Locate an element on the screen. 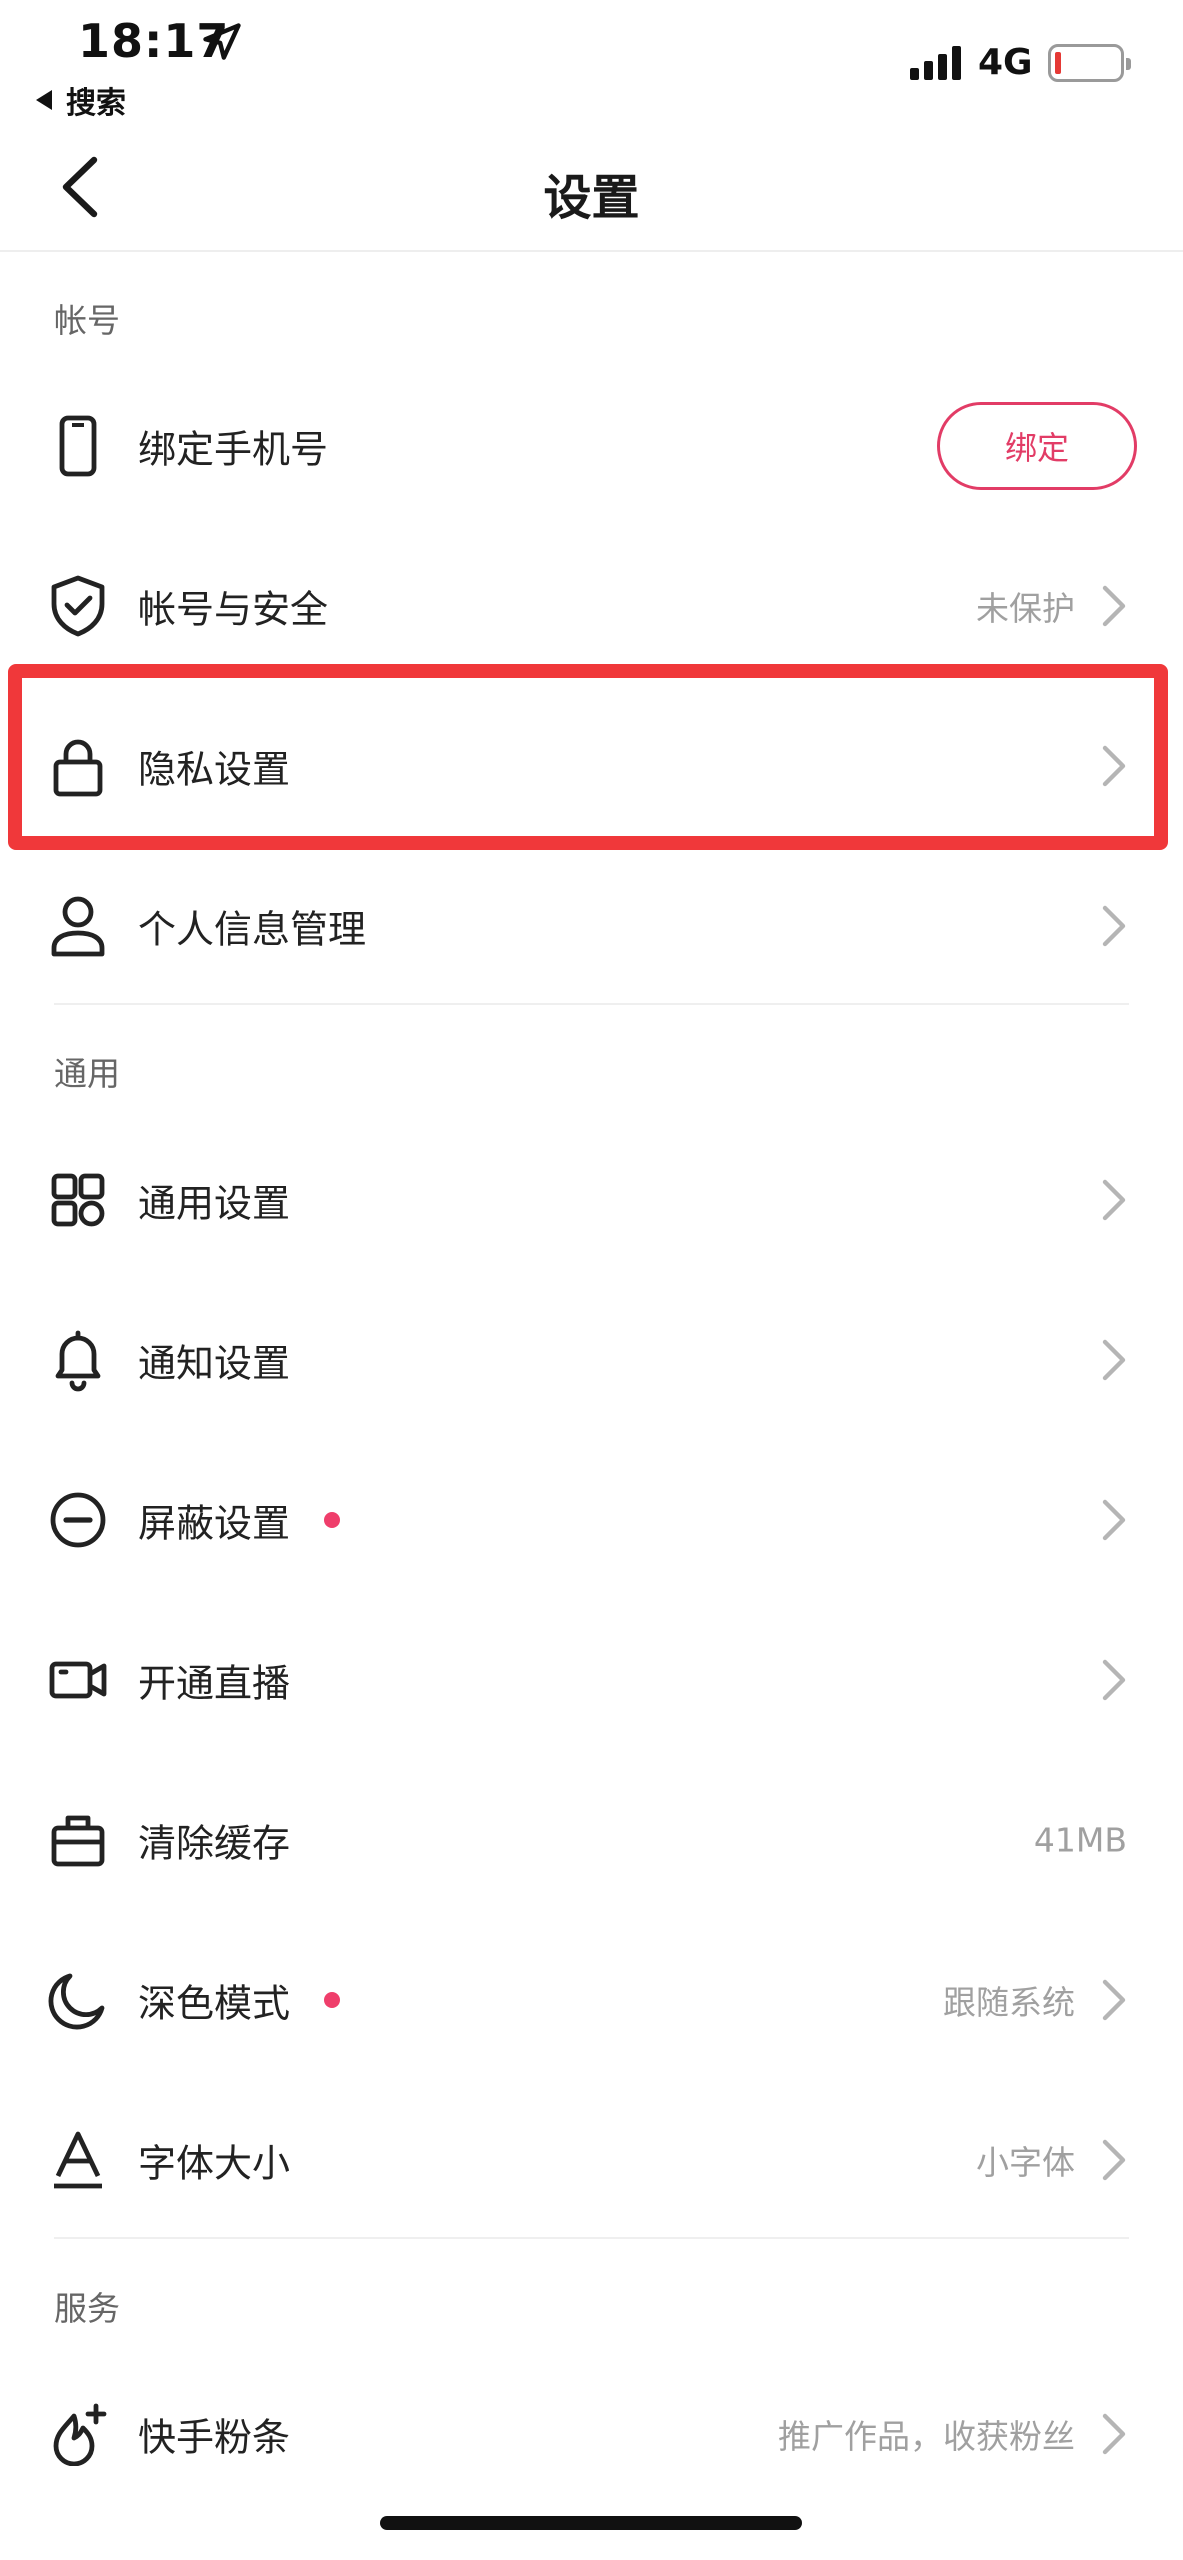 This screenshot has width=1183, height=2560. back-triangle-icon is located at coordinates (44, 100).